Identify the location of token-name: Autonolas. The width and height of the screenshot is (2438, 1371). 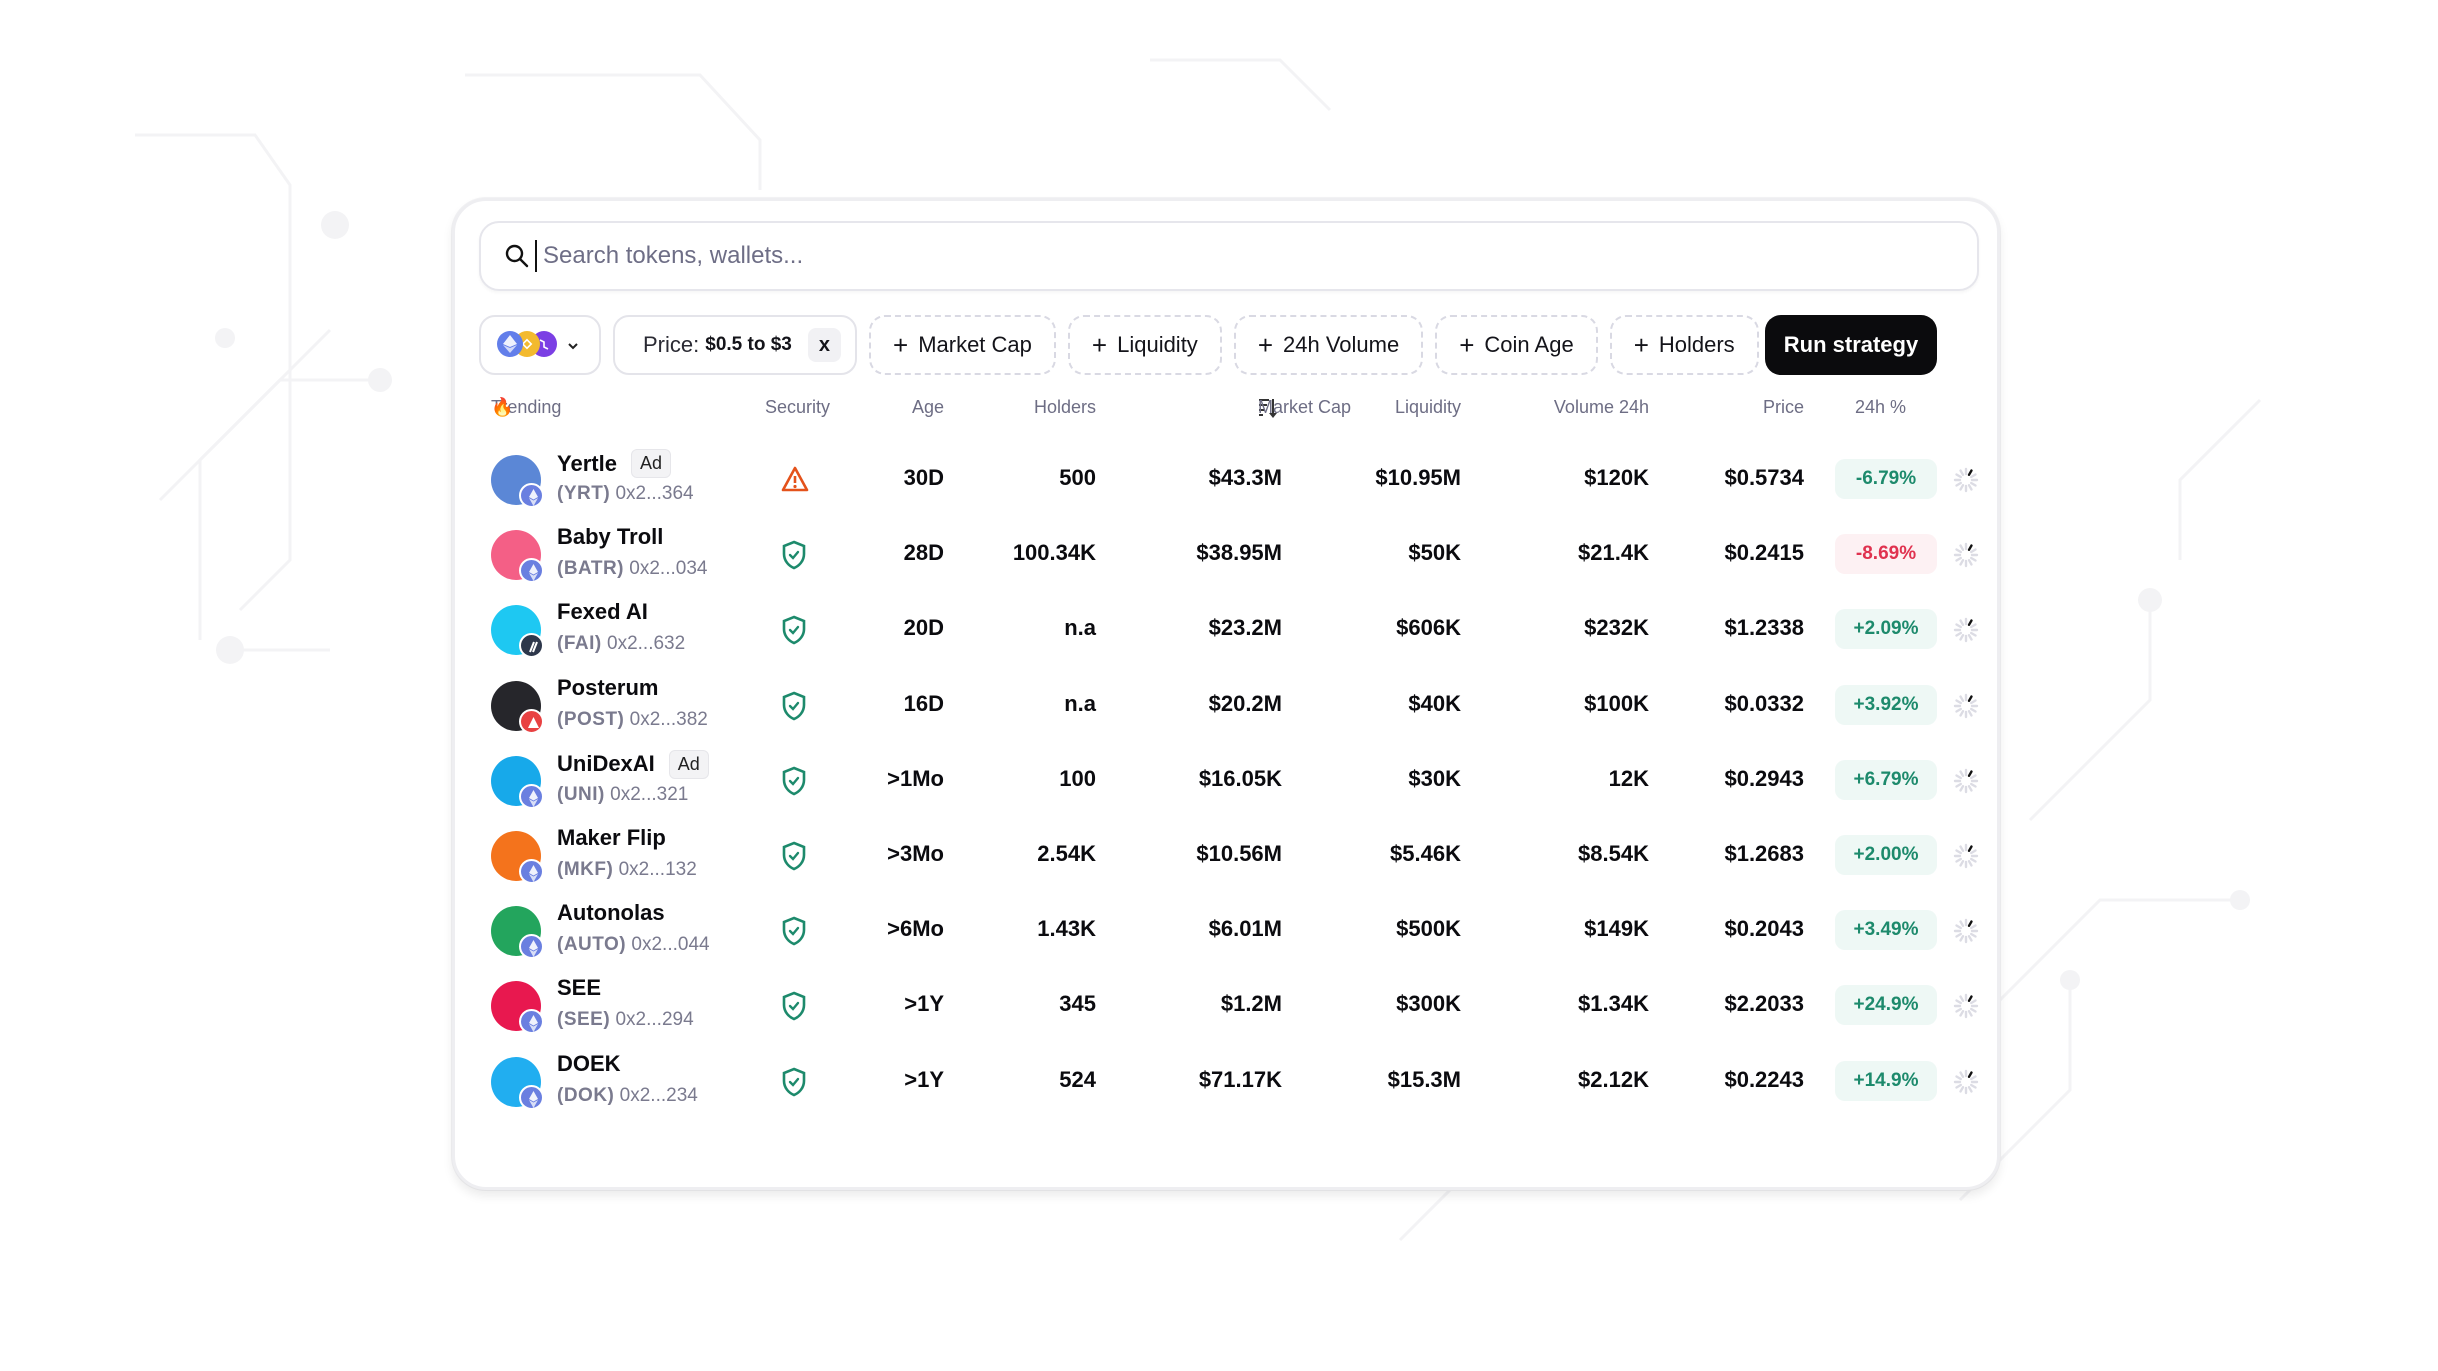
(611, 913).